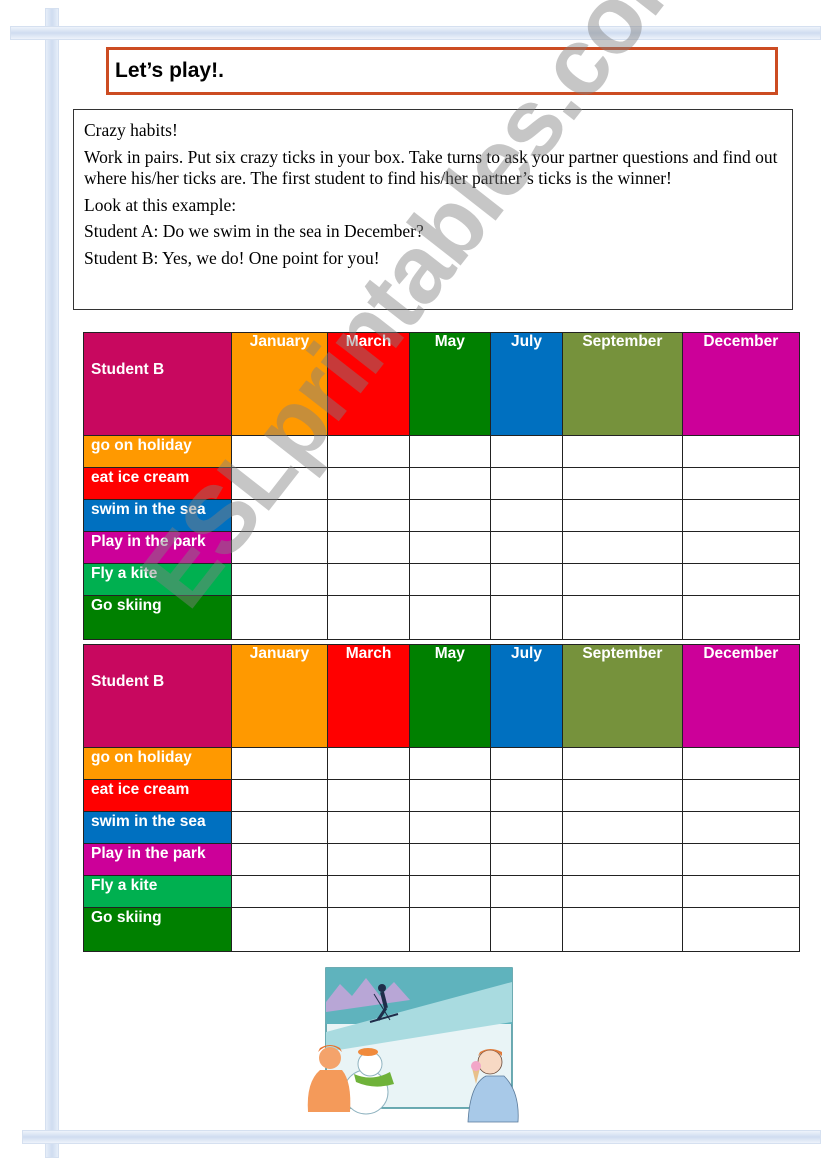 The width and height of the screenshot is (821, 1161). Describe the element at coordinates (131, 130) in the screenshot. I see `instructions-heading: Crazy habits!` at that location.